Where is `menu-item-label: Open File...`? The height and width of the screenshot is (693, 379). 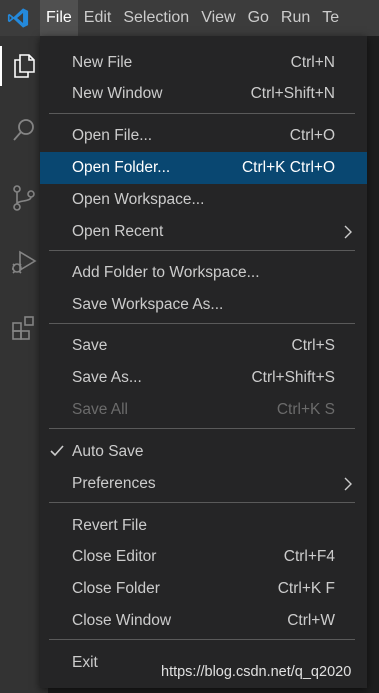 menu-item-label: Open File... is located at coordinates (112, 135).